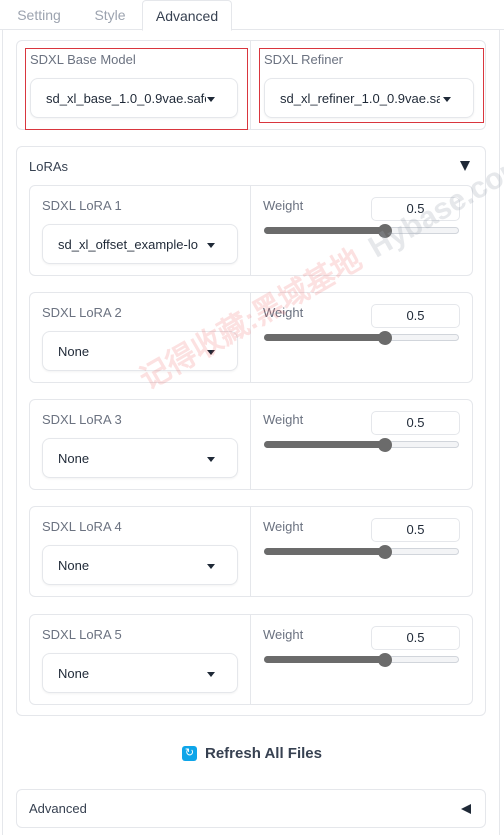  I want to click on lora-3-dropdown: None, so click(140, 458).